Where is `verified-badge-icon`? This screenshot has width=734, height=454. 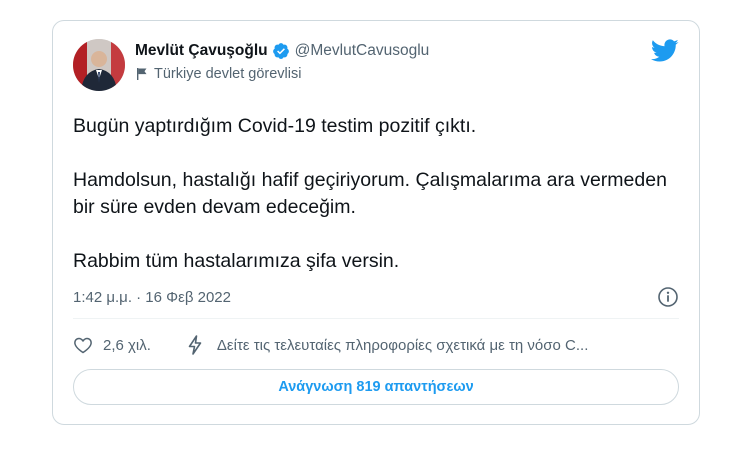 verified-badge-icon is located at coordinates (280, 51).